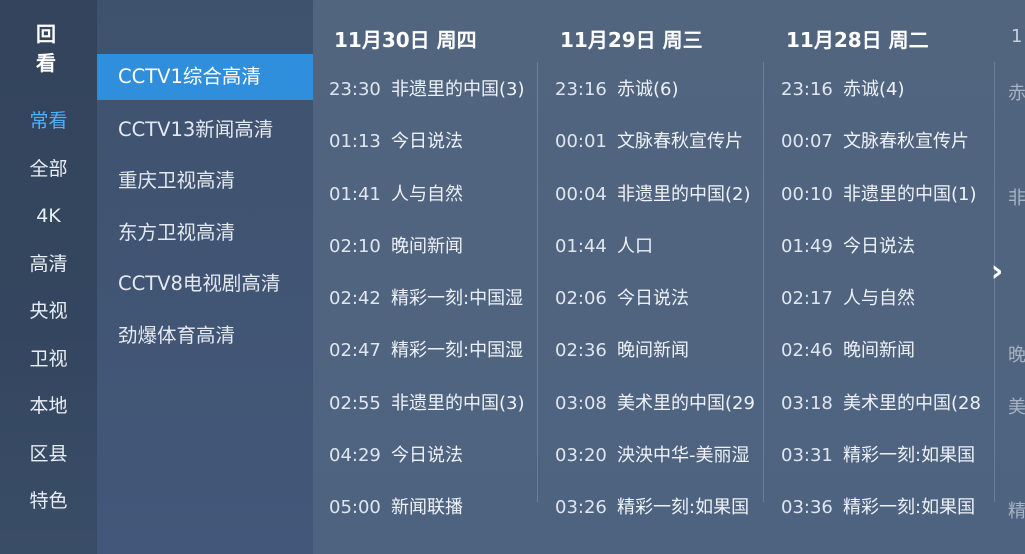  I want to click on program-item: 02:42 精彩一刻:中国湿, so click(434, 299).